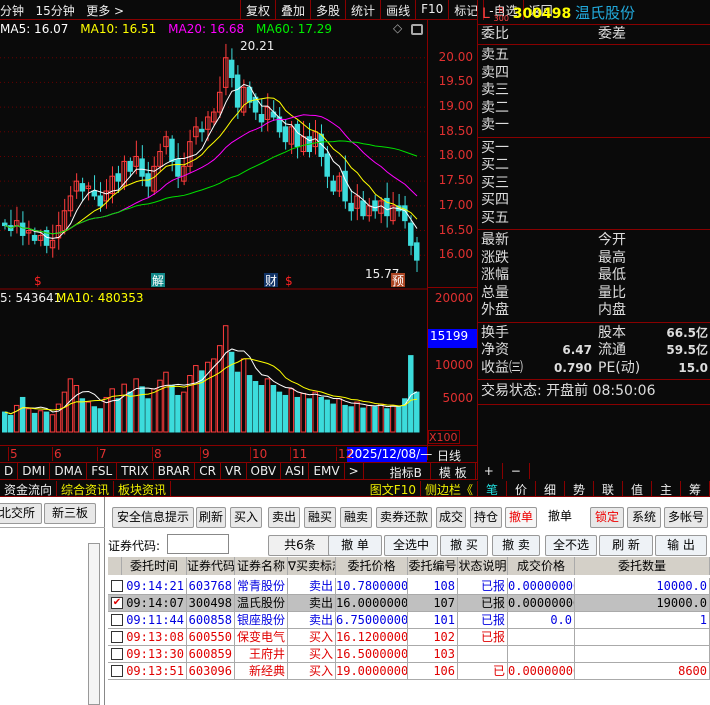  Describe the element at coordinates (449, 489) in the screenshot. I see `info-tab: 侧边栏《` at that location.